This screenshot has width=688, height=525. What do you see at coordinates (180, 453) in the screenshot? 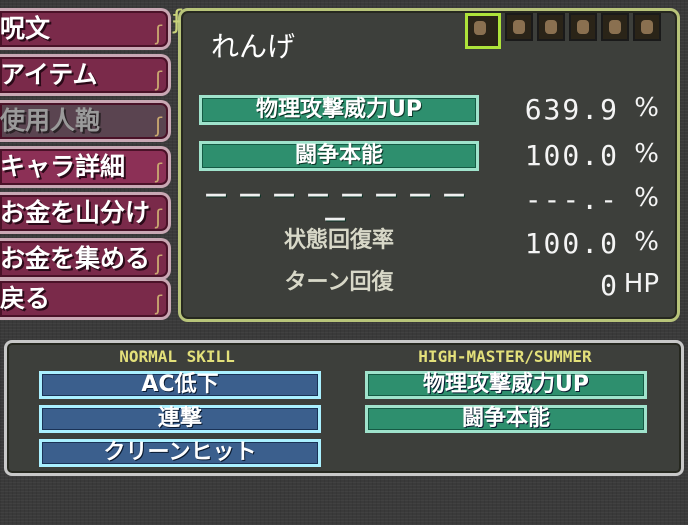
I see `normal-skill-item: クリーンヒット` at bounding box center [180, 453].